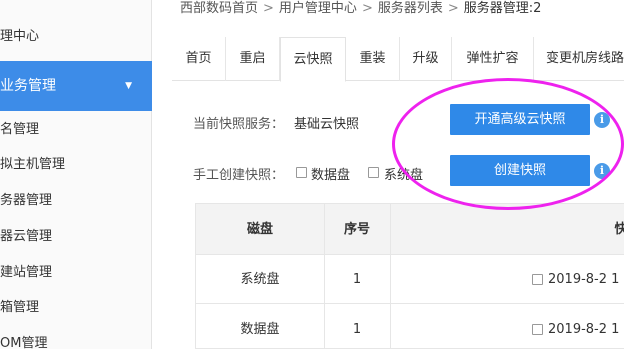 The height and width of the screenshot is (349, 624). What do you see at coordinates (76, 273) in the screenshot?
I see `sidebar-item-site-builder: 建站管理` at bounding box center [76, 273].